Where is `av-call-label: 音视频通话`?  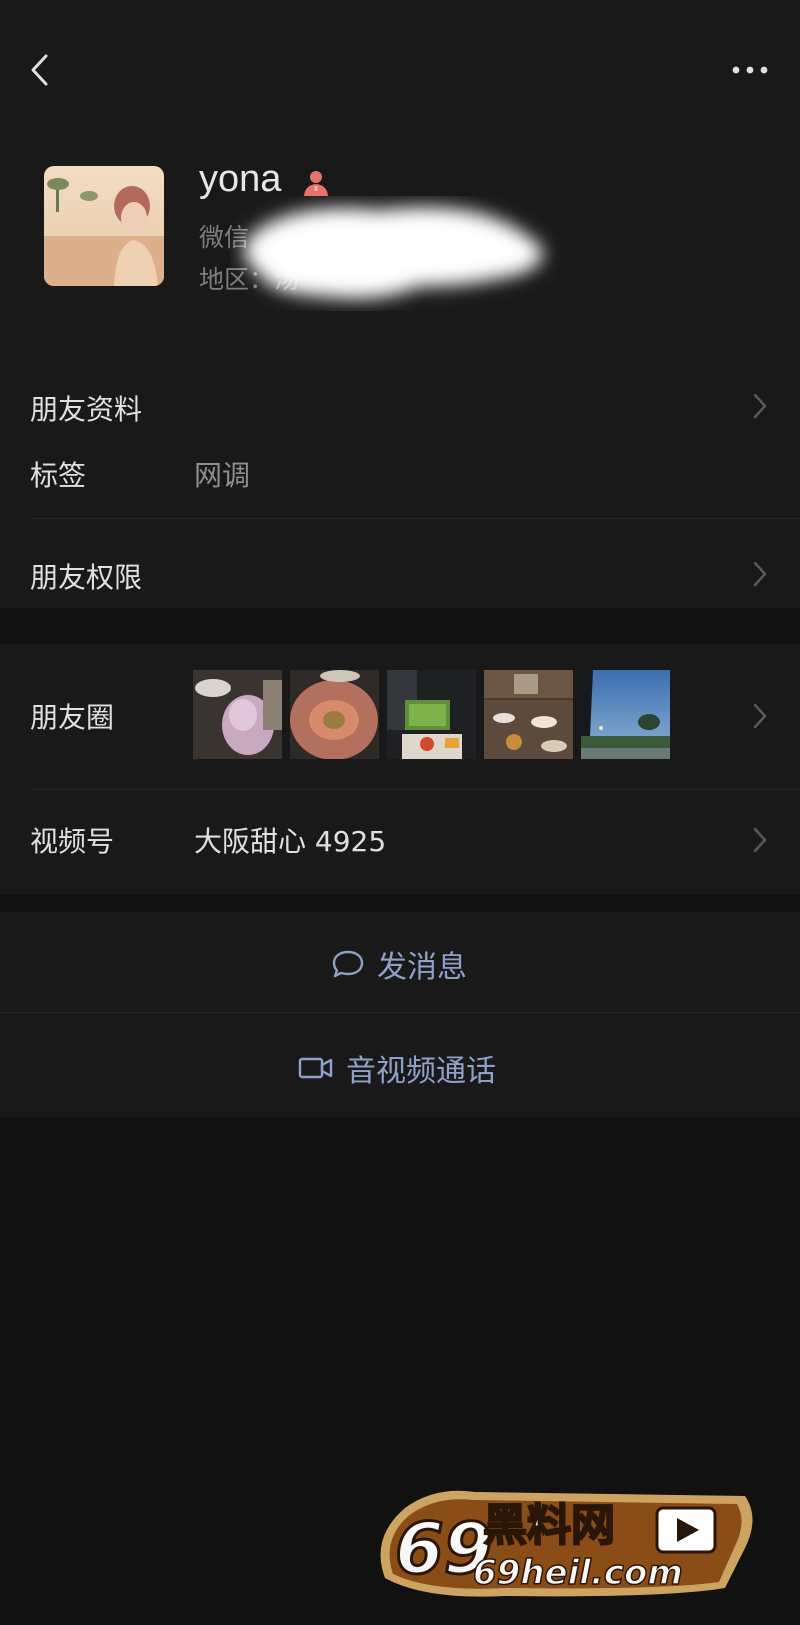 av-call-label: 音视频通话 is located at coordinates (421, 1071).